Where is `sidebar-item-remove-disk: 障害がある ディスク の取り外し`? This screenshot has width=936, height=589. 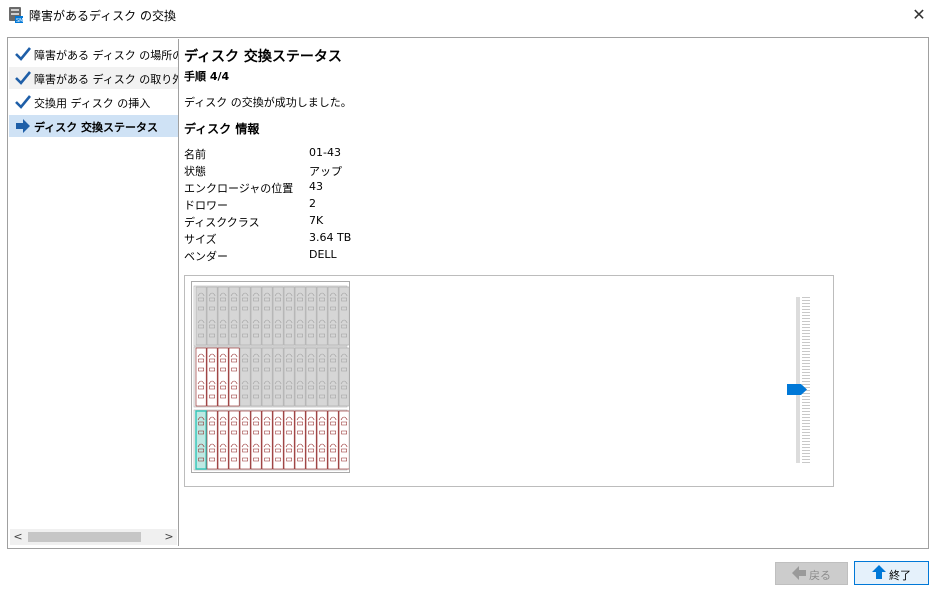
sidebar-item-remove-disk: 障害がある ディスク の取り外し is located at coordinates (93, 78).